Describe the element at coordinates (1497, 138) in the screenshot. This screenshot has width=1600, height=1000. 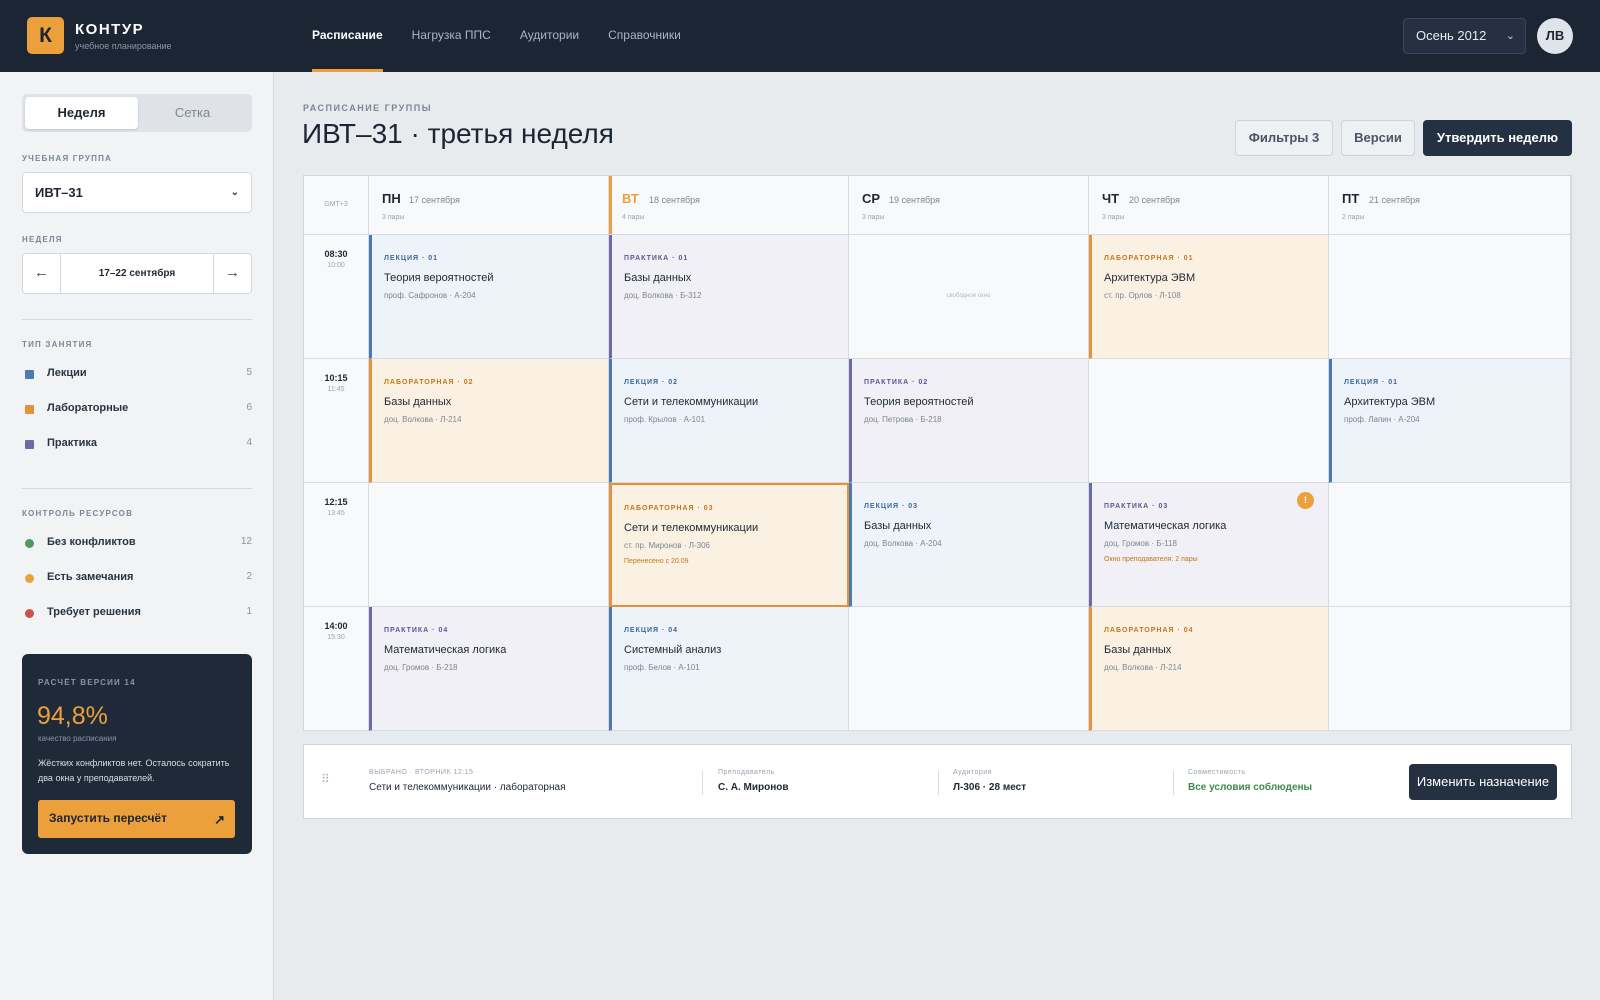
I see `approve-week-button: Утвердить неделю` at that location.